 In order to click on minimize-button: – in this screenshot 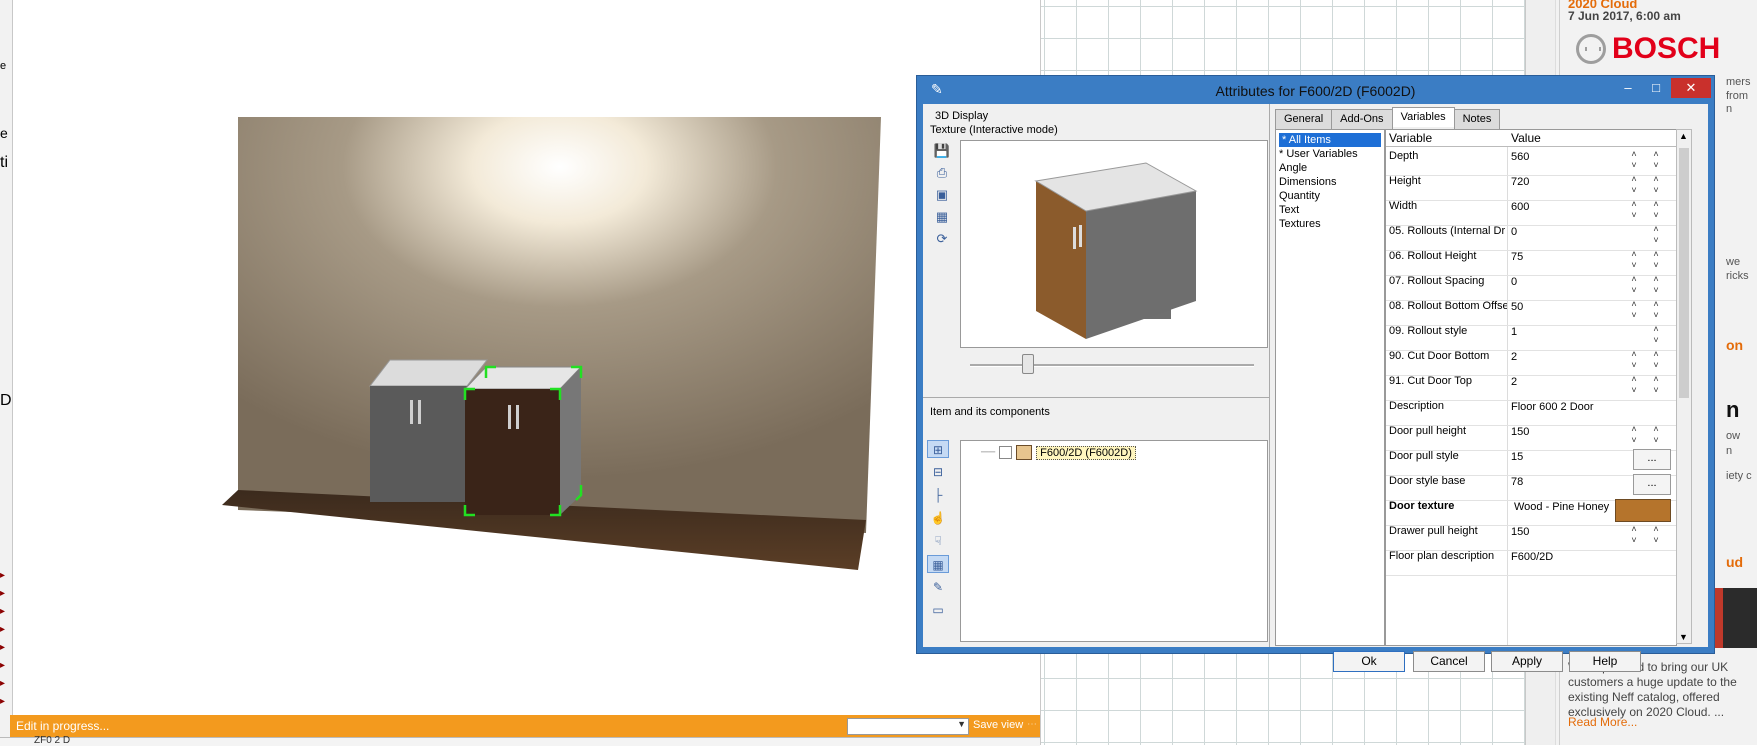, I will do `click(1628, 88)`.